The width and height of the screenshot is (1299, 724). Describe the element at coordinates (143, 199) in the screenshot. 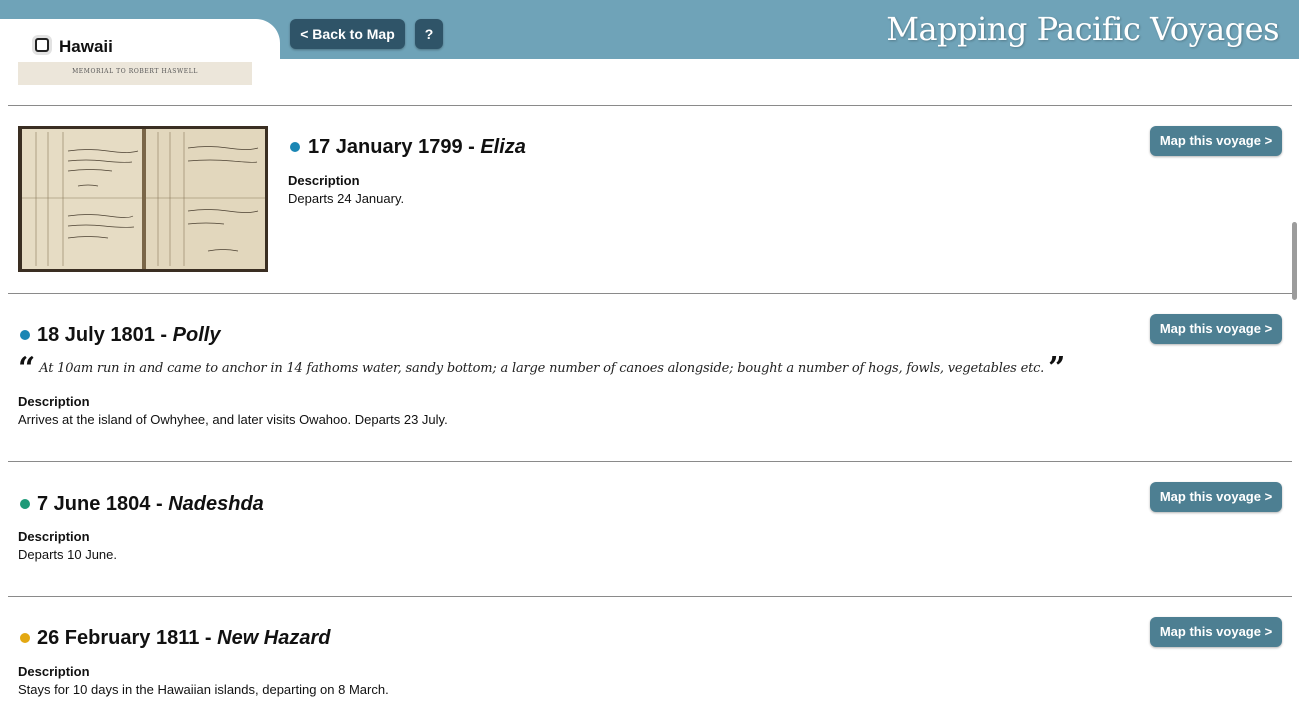

I see `logbook-image` at that location.